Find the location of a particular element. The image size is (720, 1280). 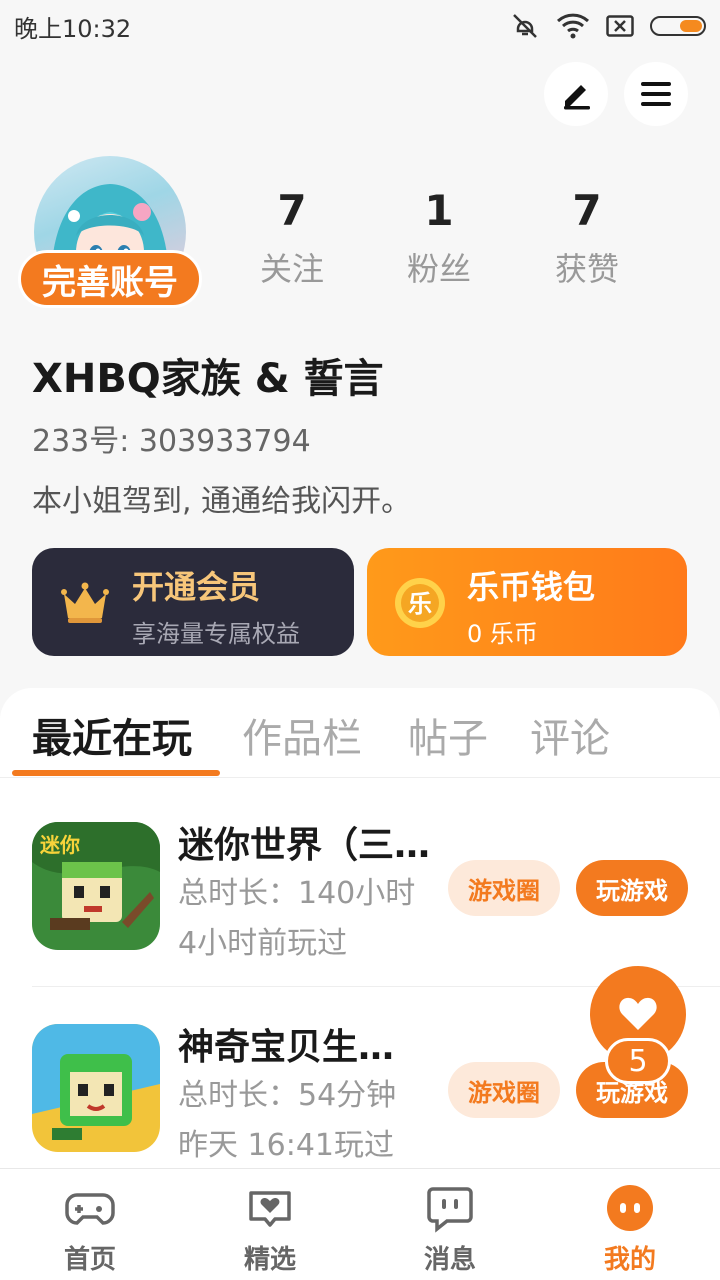

nav-home: 首页 is located at coordinates (90, 1227).